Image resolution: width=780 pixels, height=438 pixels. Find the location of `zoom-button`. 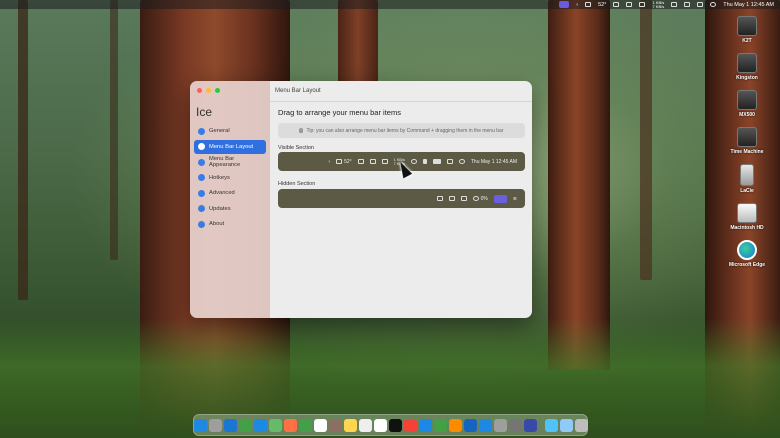

zoom-button is located at coordinates (217, 90).